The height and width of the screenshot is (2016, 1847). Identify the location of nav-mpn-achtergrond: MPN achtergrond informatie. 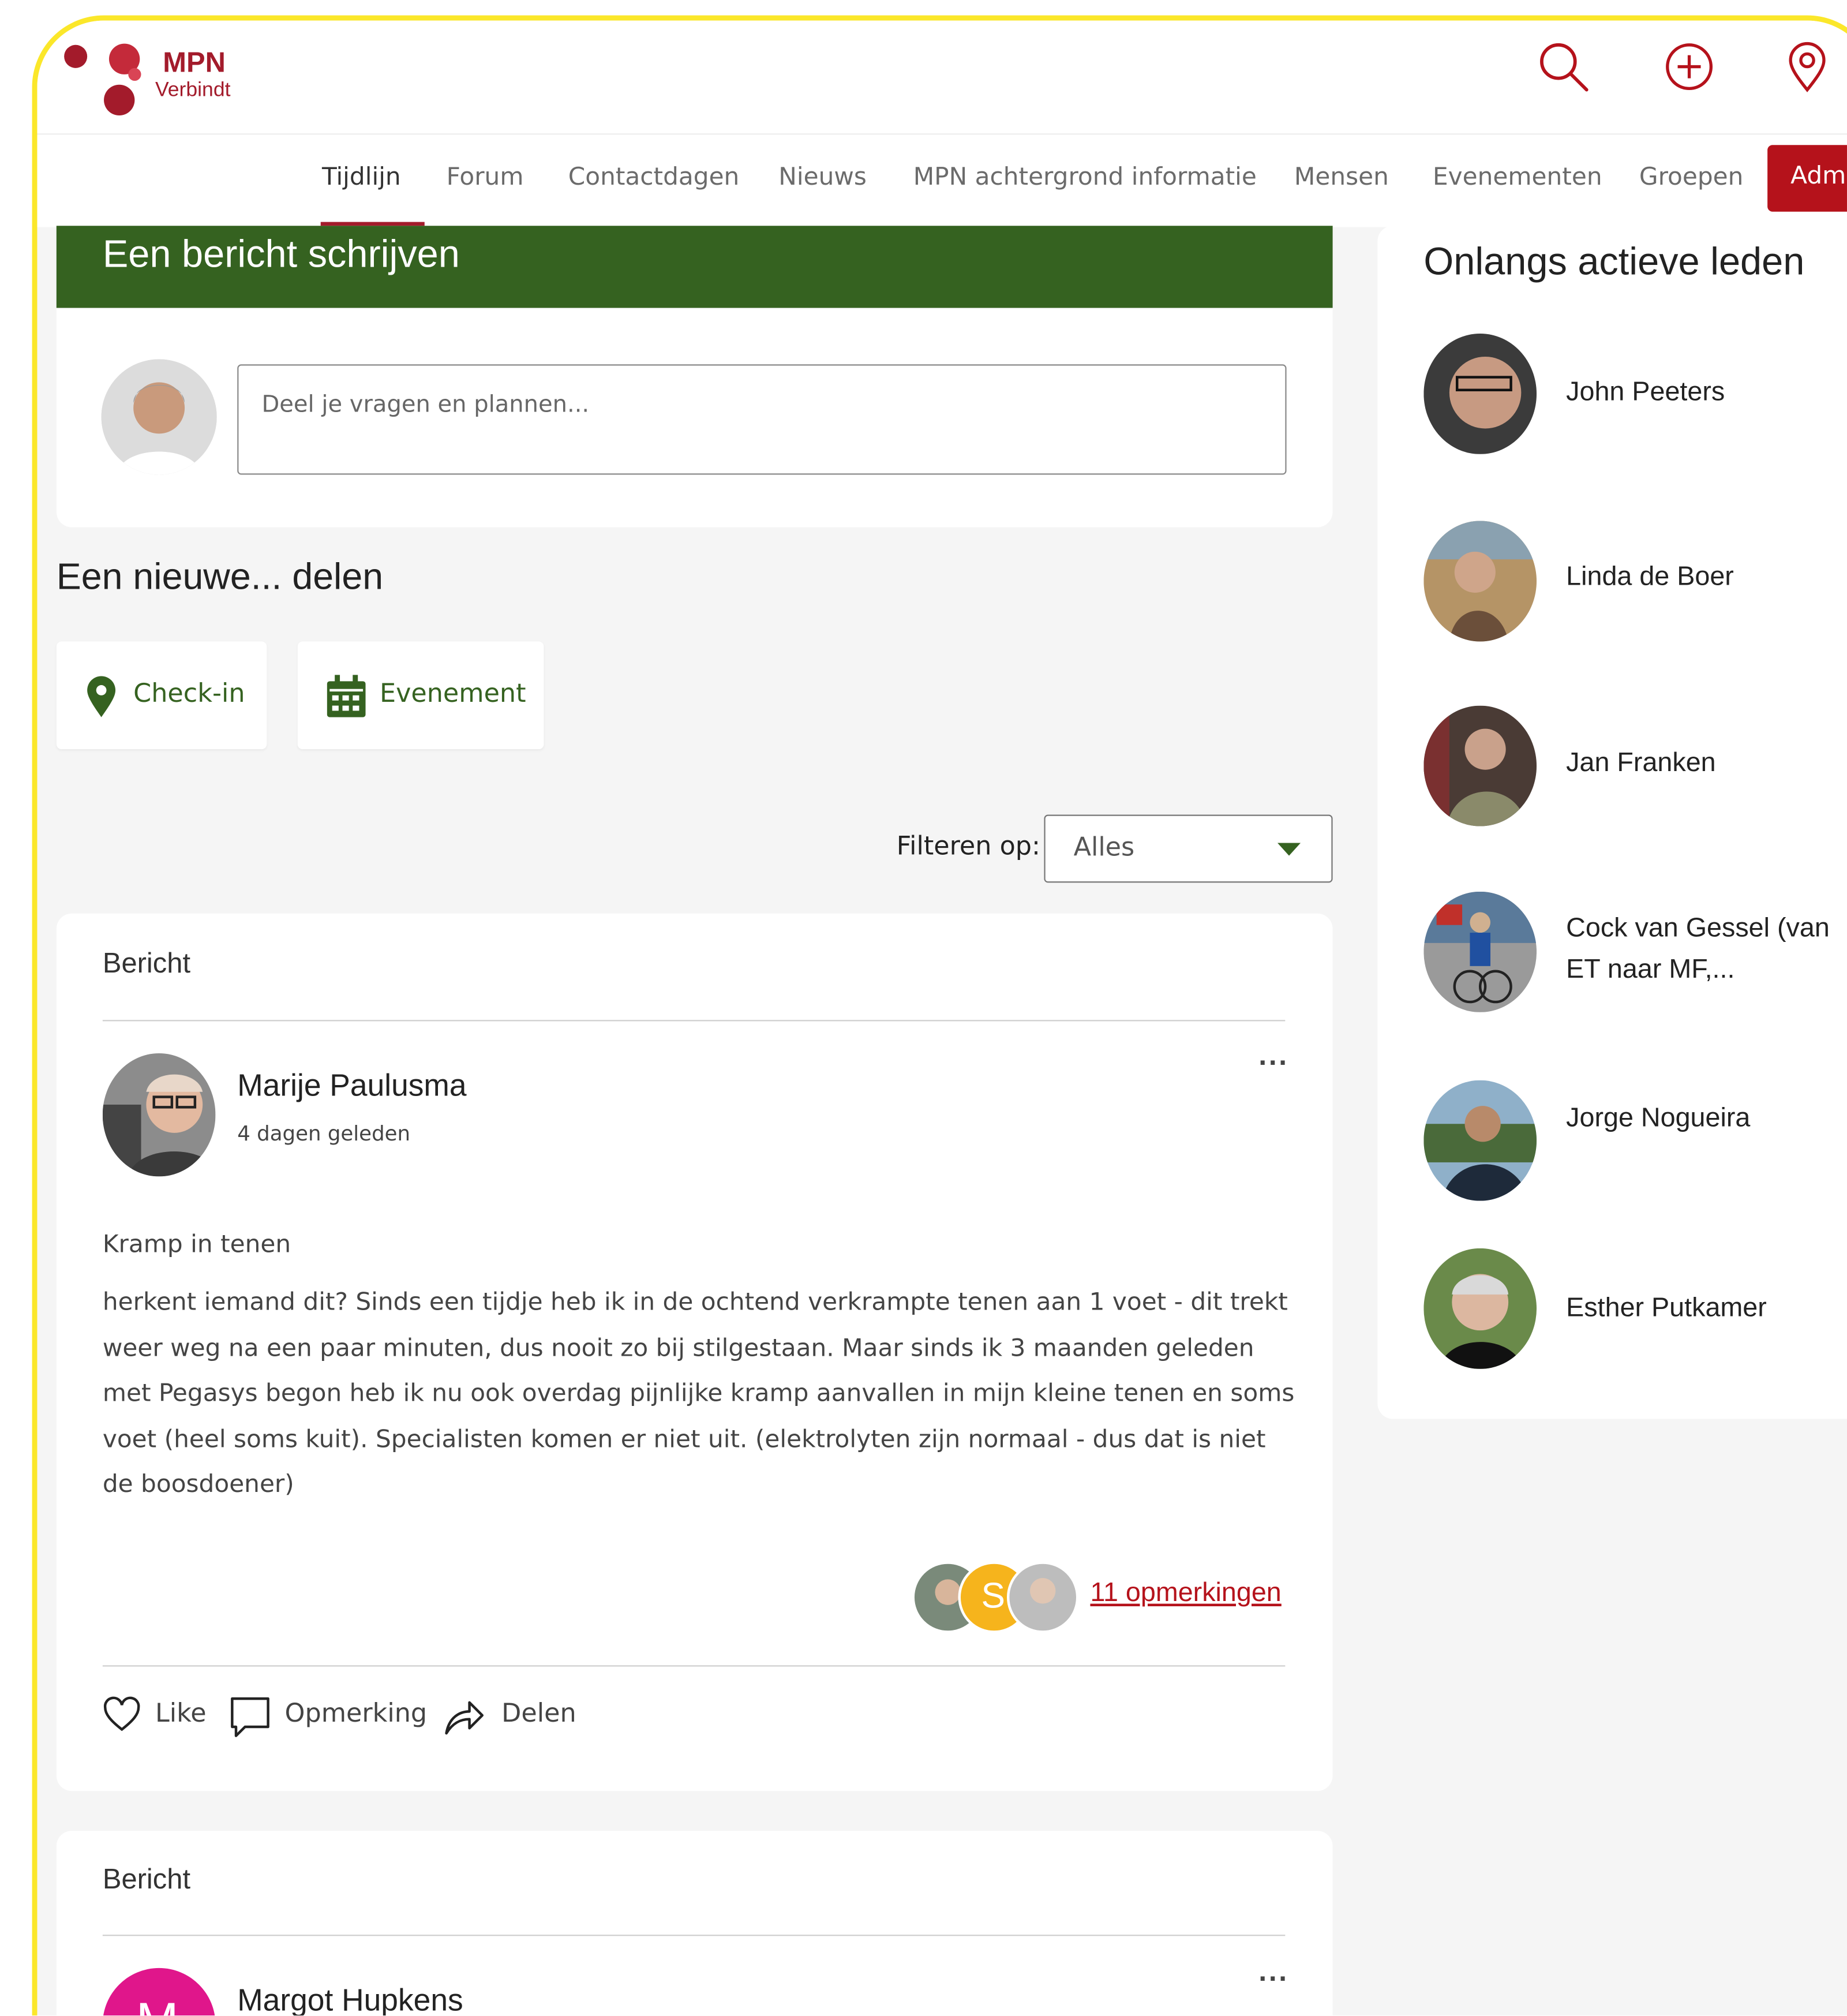
(1085, 177).